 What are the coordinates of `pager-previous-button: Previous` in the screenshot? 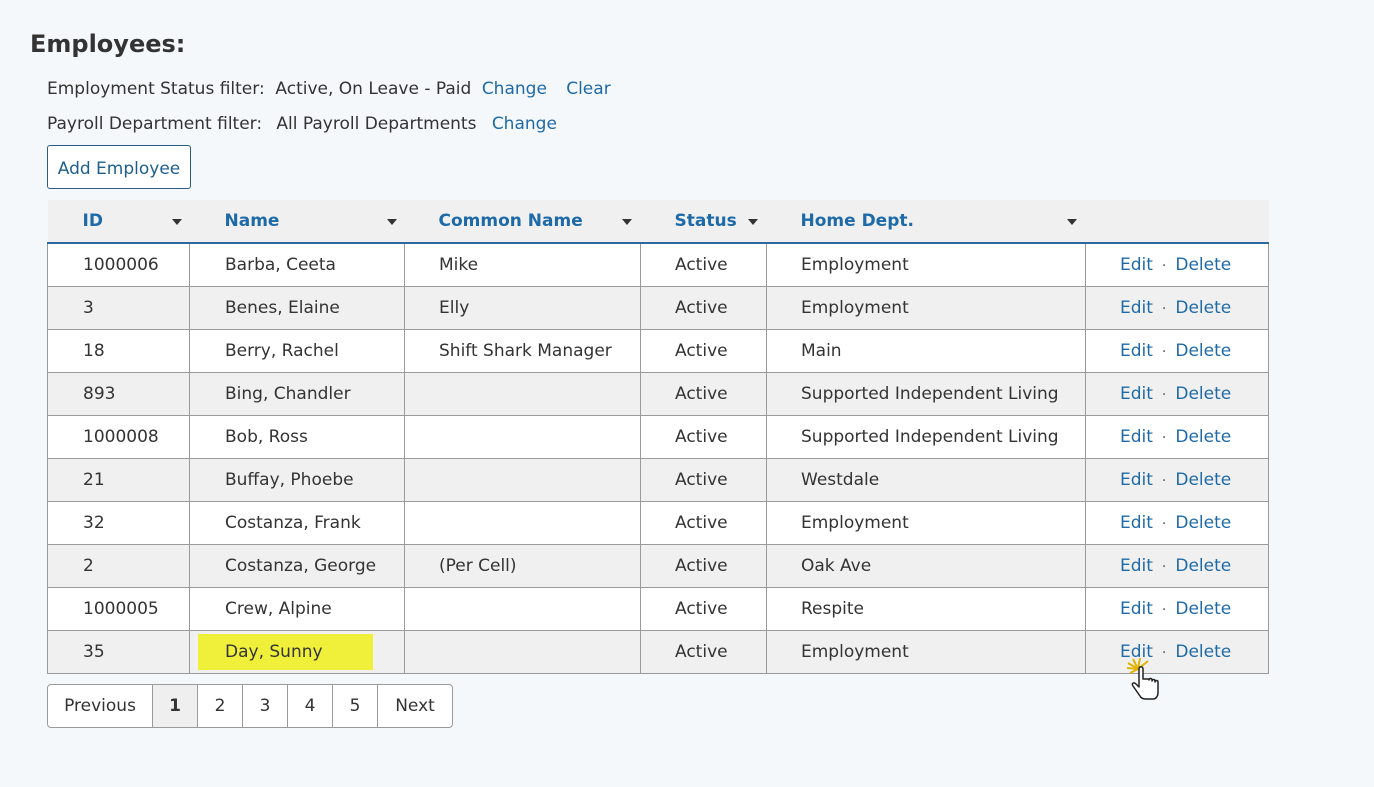 It's located at (100, 706).